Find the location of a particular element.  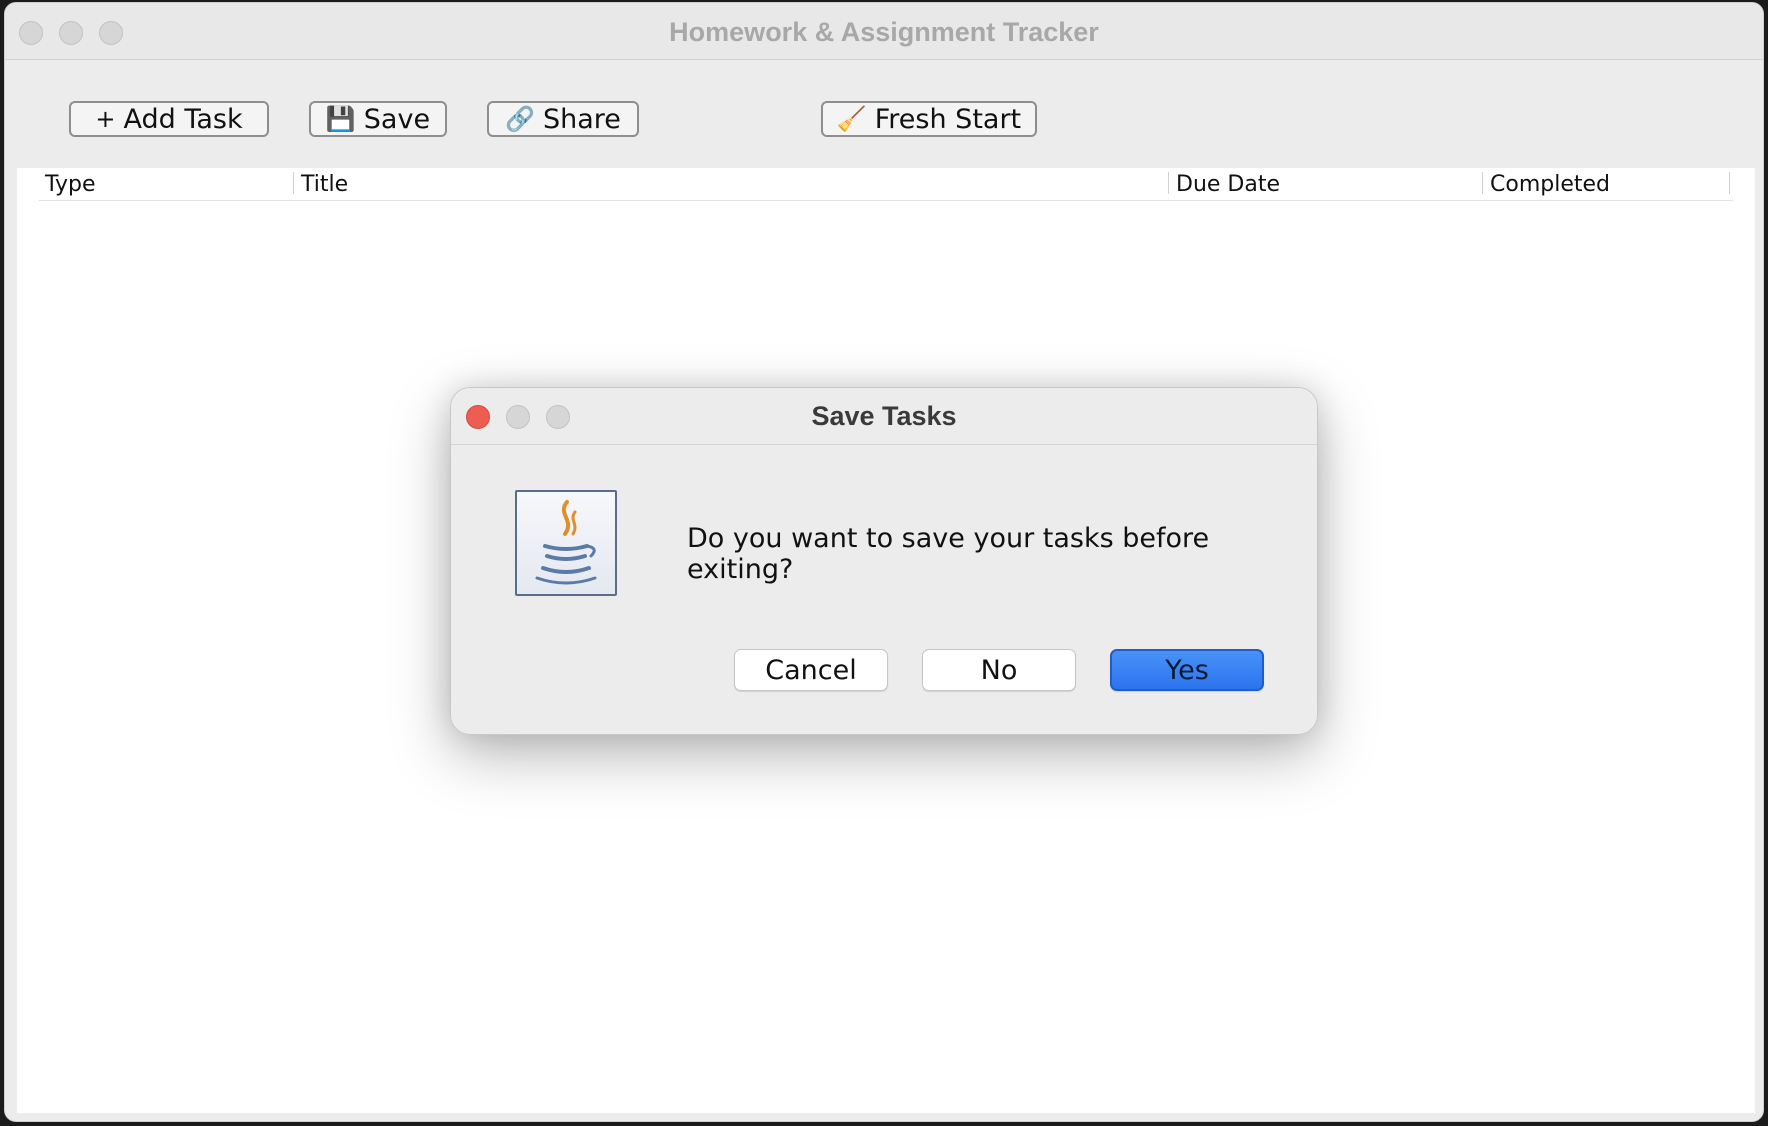

toolbar: + Add Task 💾 Save 🔗 Share 🧹 Fresh Start is located at coordinates (884, 114).